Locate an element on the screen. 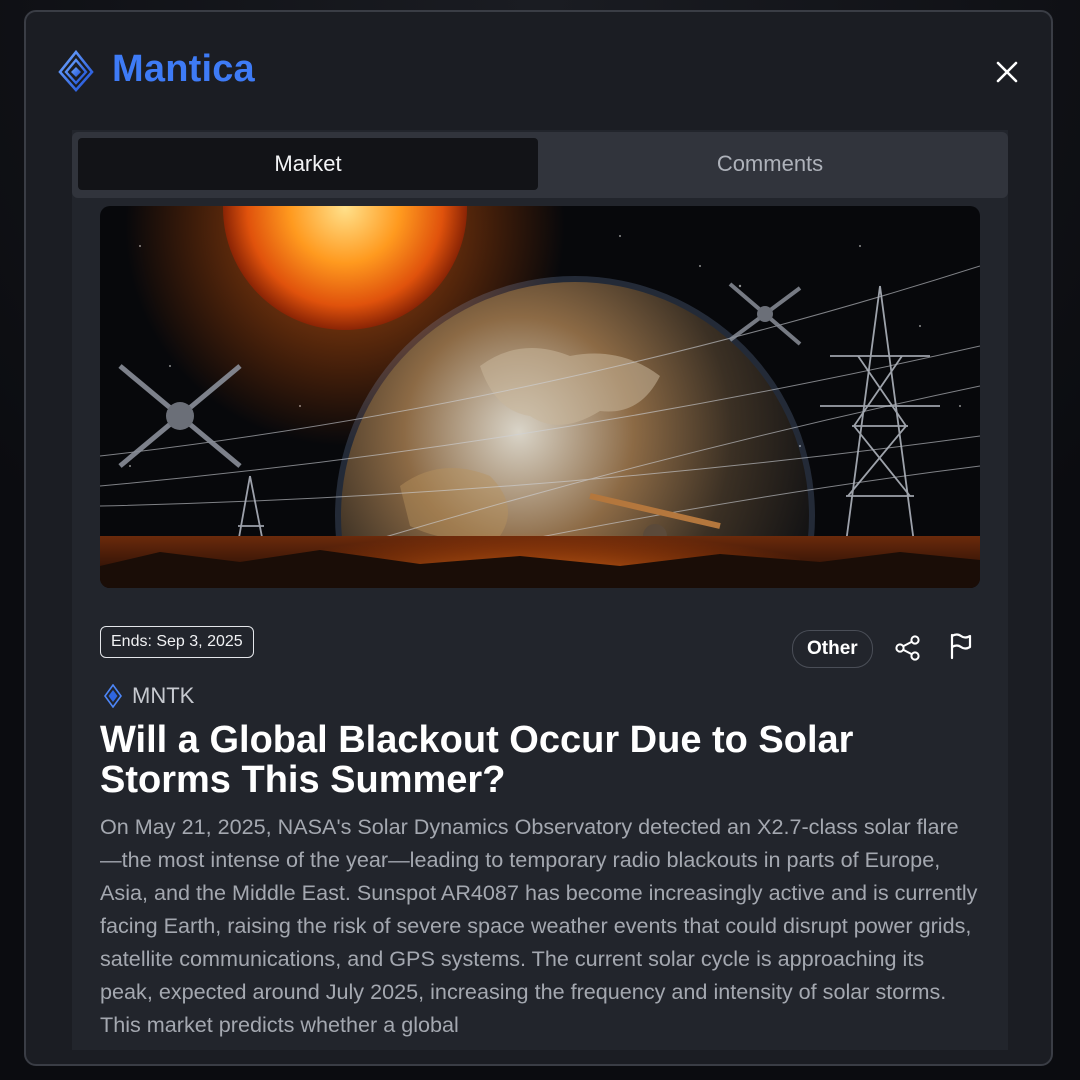  tab-bar: Market Comments is located at coordinates (540, 165).